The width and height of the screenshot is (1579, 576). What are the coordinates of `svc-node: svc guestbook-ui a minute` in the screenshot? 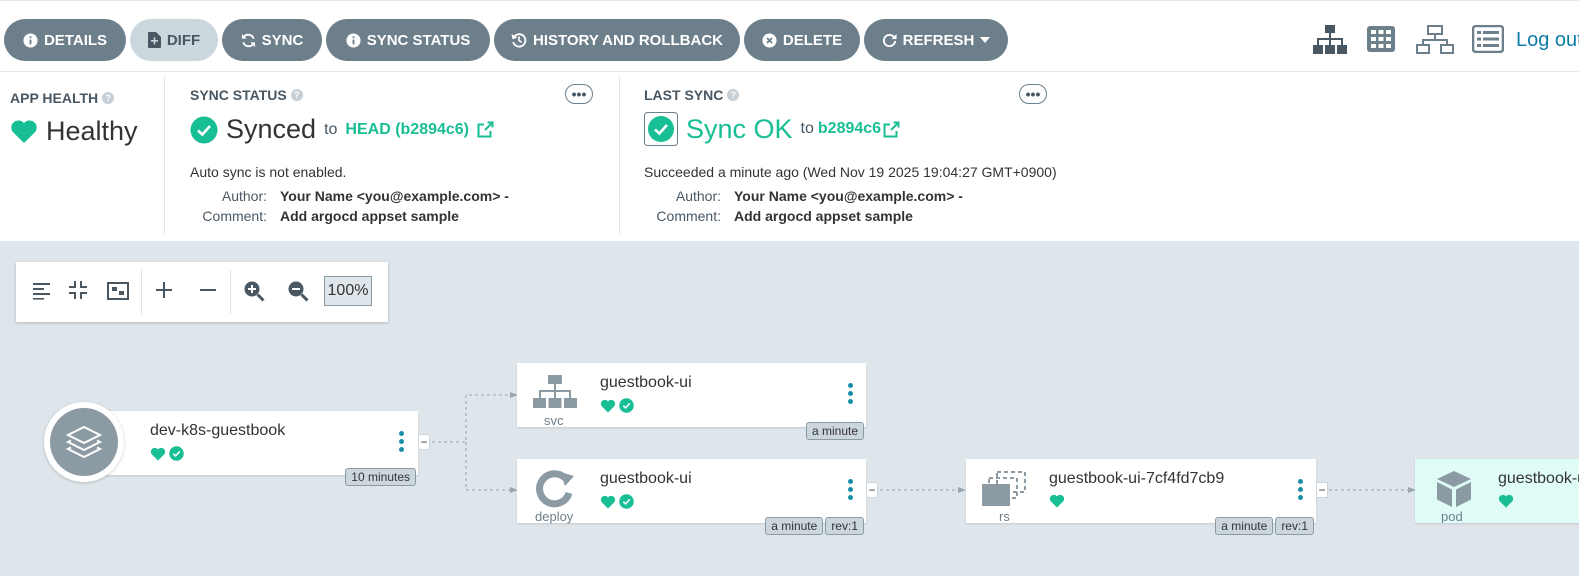 It's located at (691, 401).